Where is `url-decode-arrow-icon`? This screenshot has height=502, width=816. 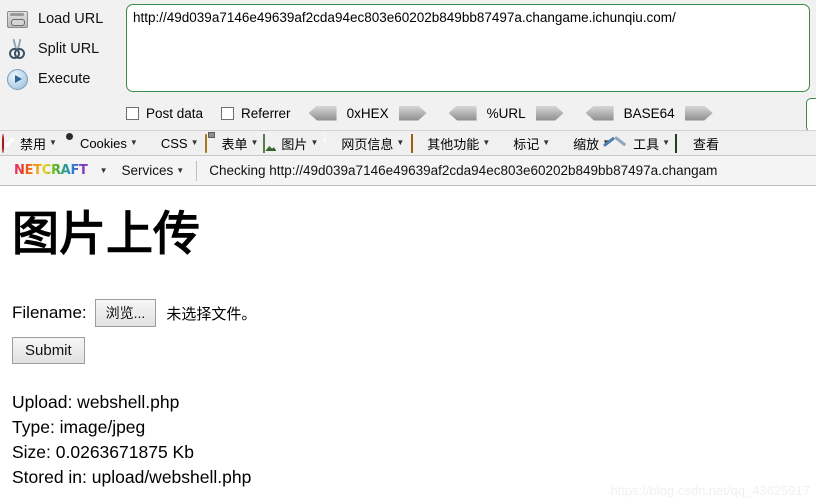
url-decode-arrow-icon is located at coordinates (462, 113).